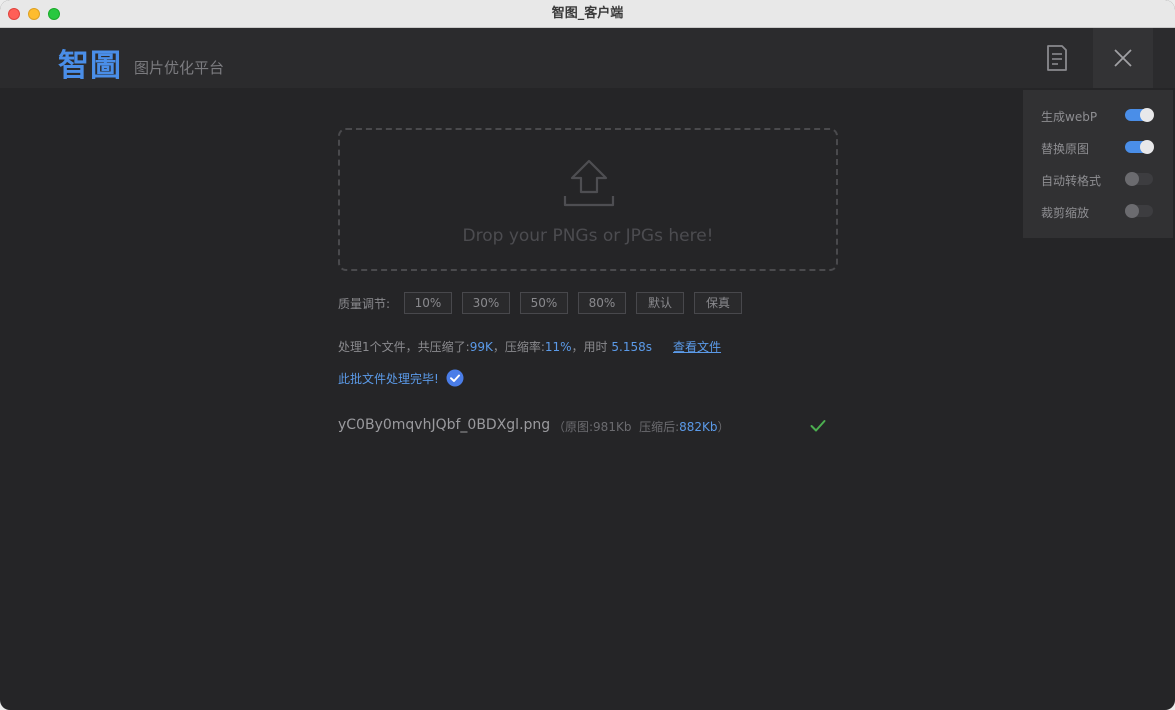  I want to click on quality-option-50: 50%, so click(544, 303).